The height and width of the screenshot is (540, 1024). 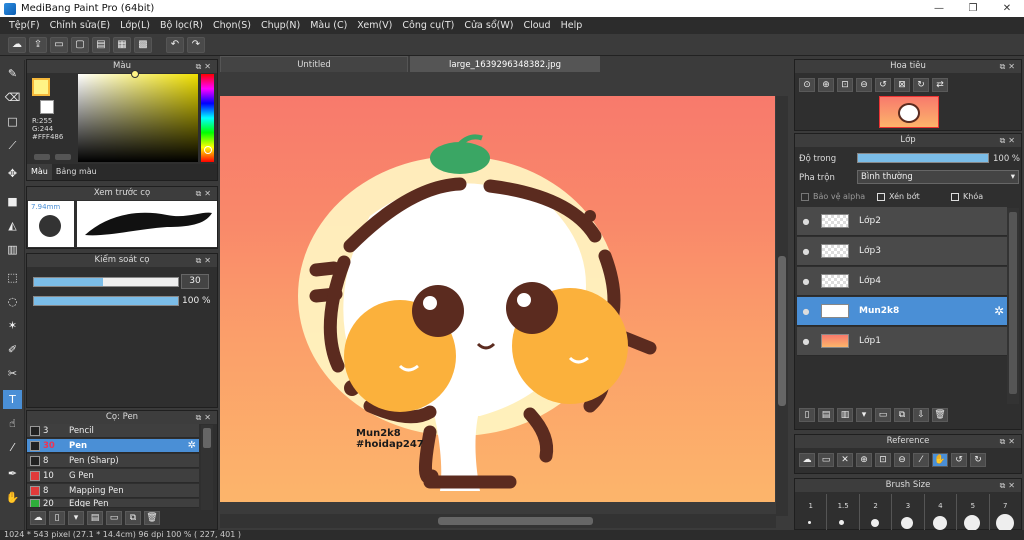 I want to click on tab-untitled: Untitled, so click(x=314, y=64).